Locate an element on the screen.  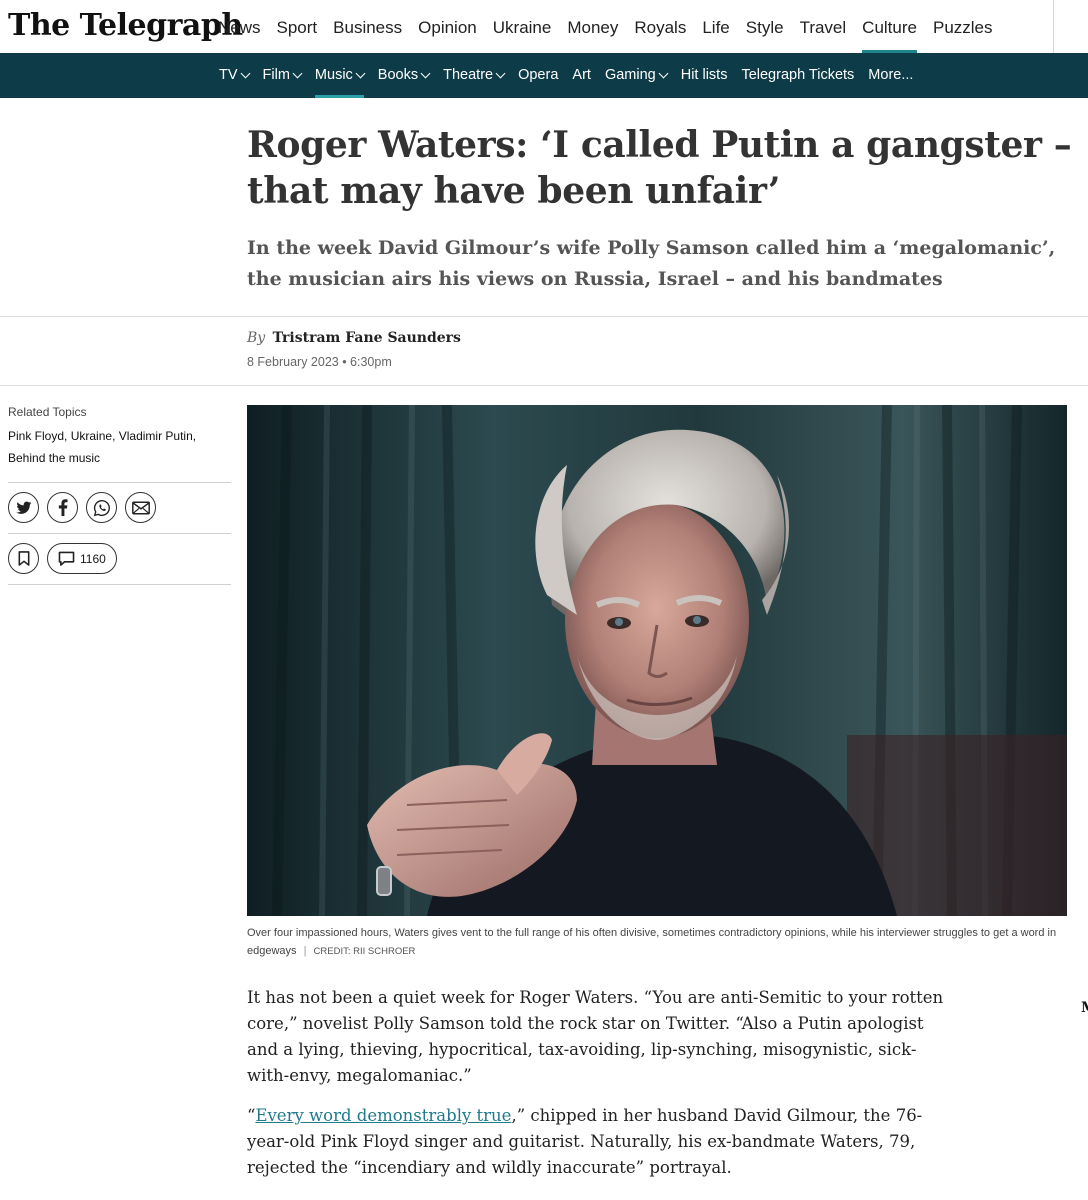
edge-fragment: M is located at coordinates (1084, 1008).